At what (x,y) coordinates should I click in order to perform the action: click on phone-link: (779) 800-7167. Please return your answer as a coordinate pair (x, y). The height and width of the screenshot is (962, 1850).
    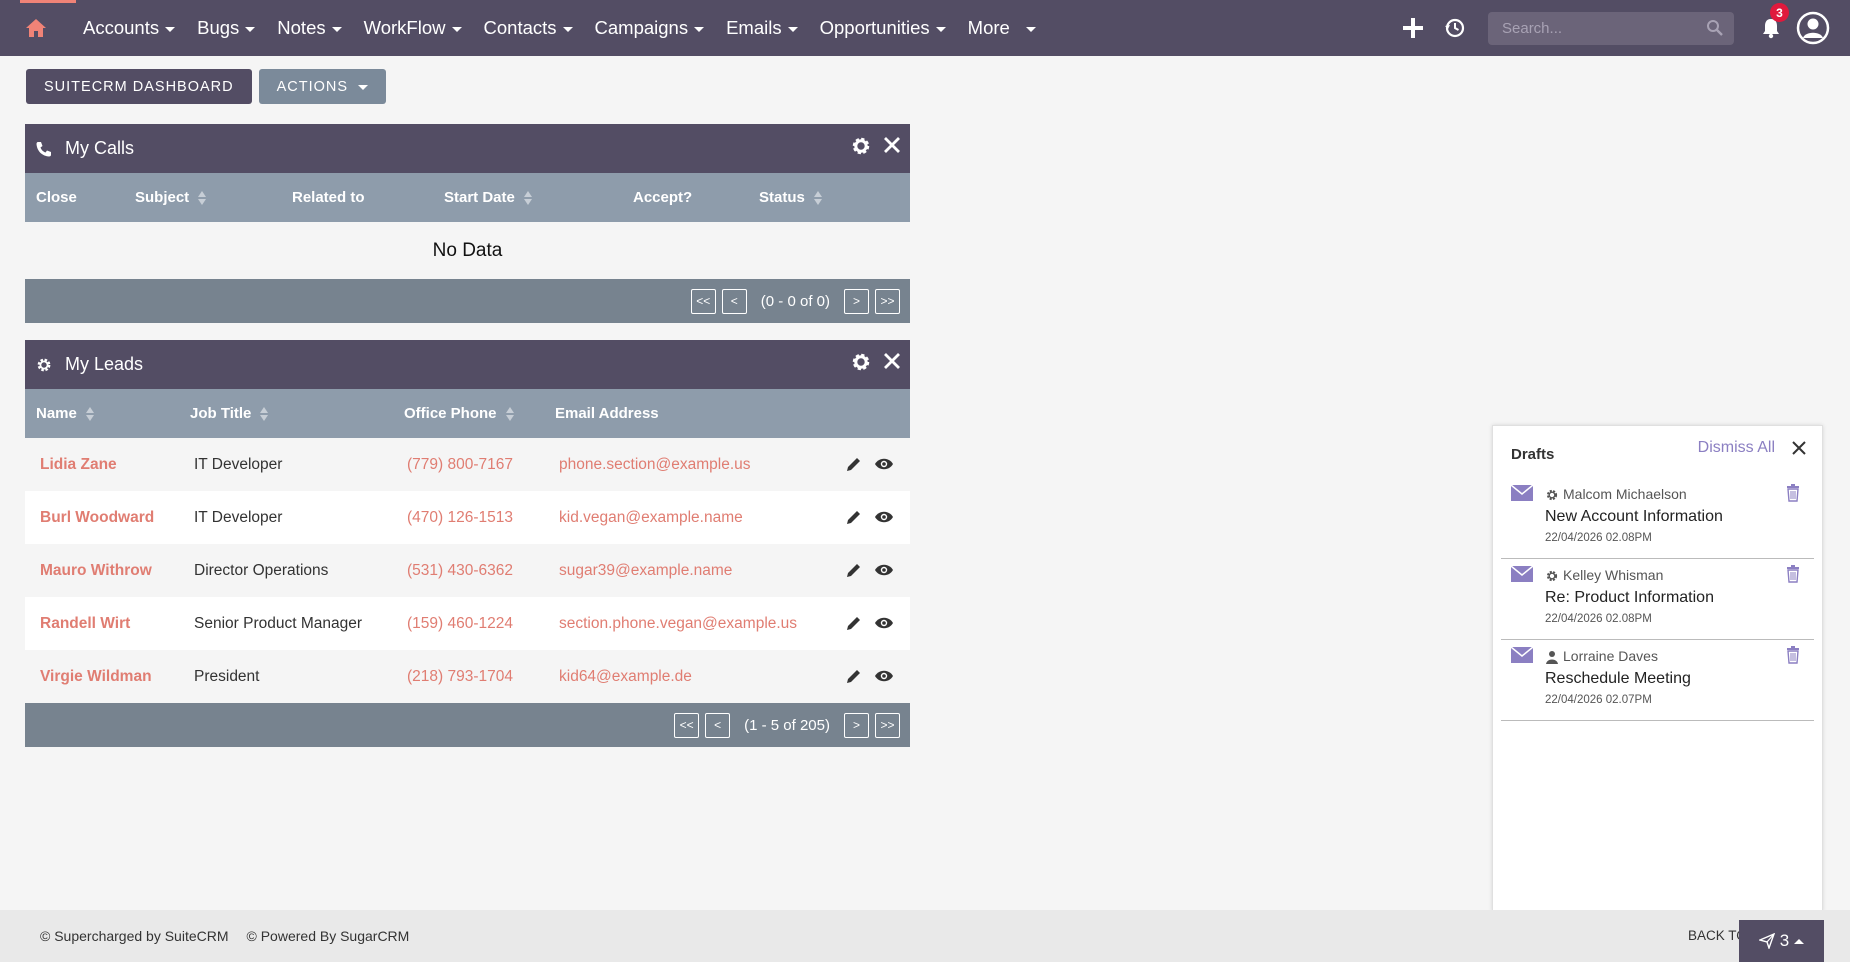
    Looking at the image, I should click on (460, 465).